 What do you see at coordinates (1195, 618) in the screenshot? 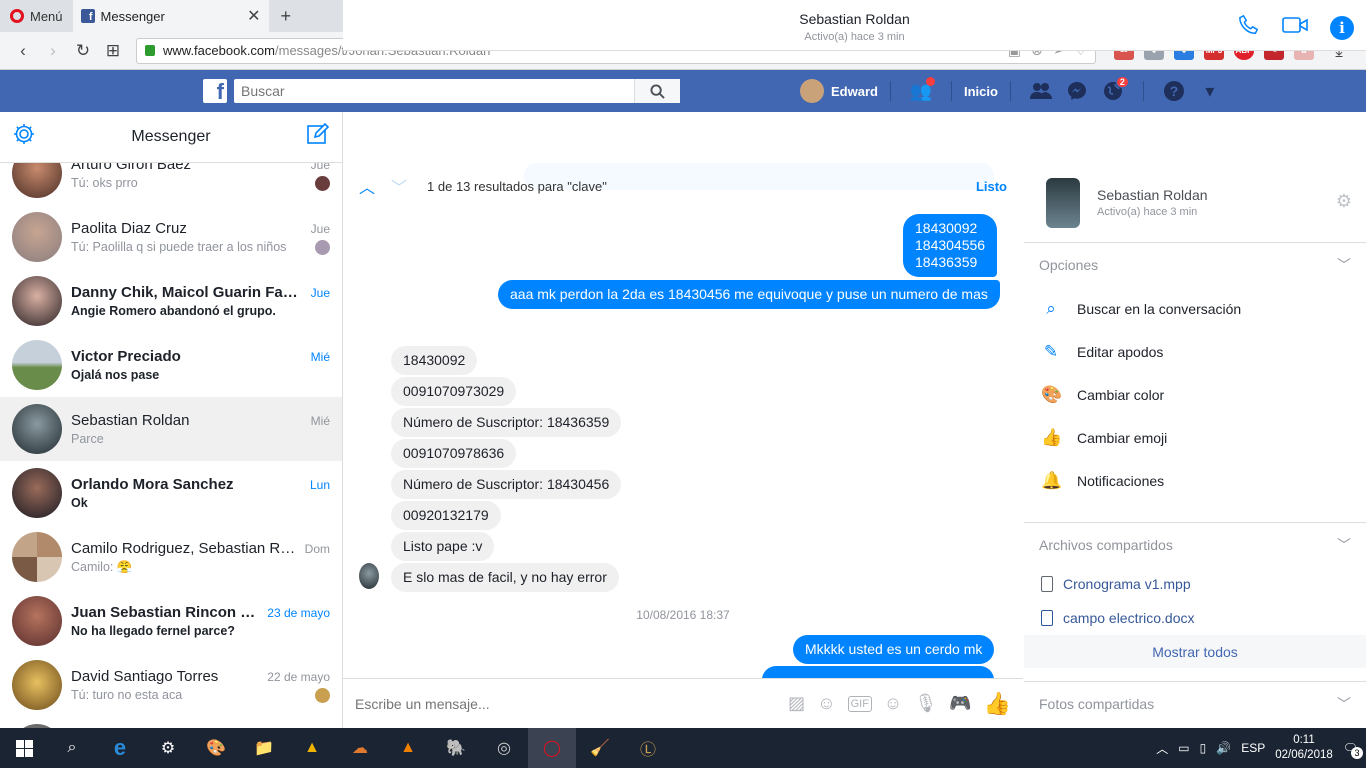
I see `shared-file-link: campo electrico.docx` at bounding box center [1195, 618].